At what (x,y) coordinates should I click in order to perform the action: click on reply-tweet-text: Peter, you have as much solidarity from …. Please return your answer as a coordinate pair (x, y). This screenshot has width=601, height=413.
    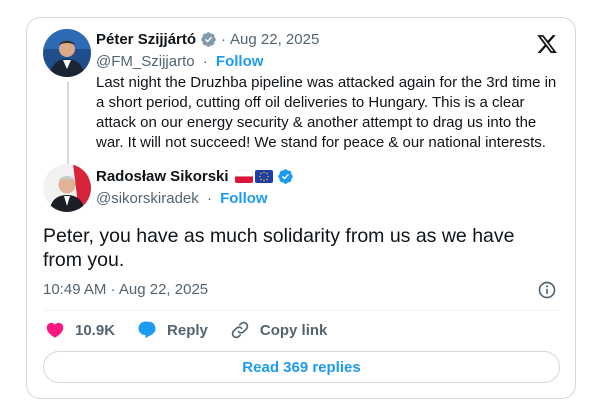
    Looking at the image, I should click on (279, 248).